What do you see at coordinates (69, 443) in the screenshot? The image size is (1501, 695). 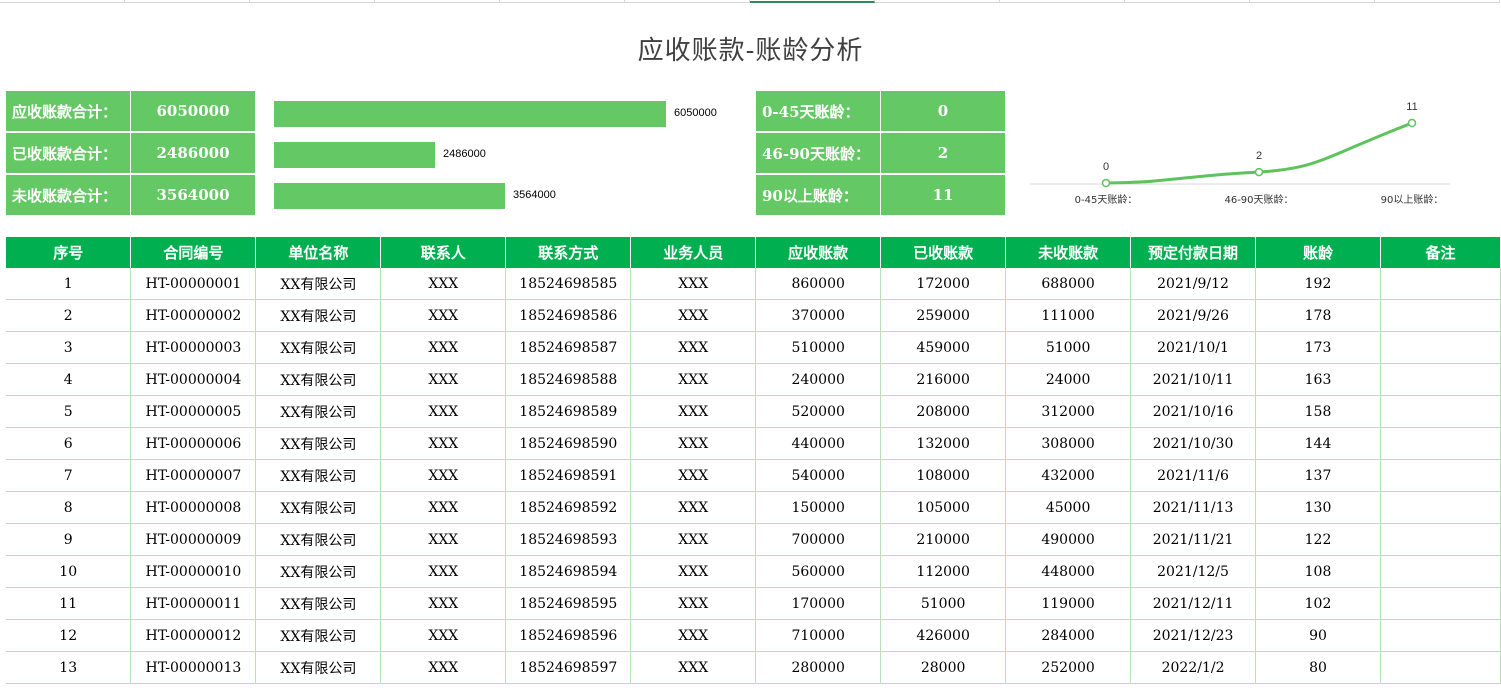 I see `table-cell: 6` at bounding box center [69, 443].